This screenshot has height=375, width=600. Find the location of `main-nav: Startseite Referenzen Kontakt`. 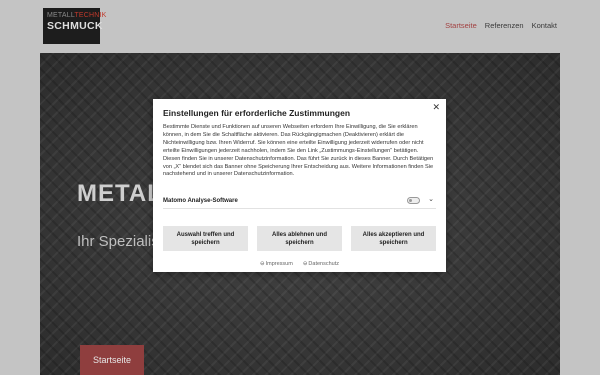

main-nav: Startseite Referenzen Kontakt is located at coordinates (501, 25).